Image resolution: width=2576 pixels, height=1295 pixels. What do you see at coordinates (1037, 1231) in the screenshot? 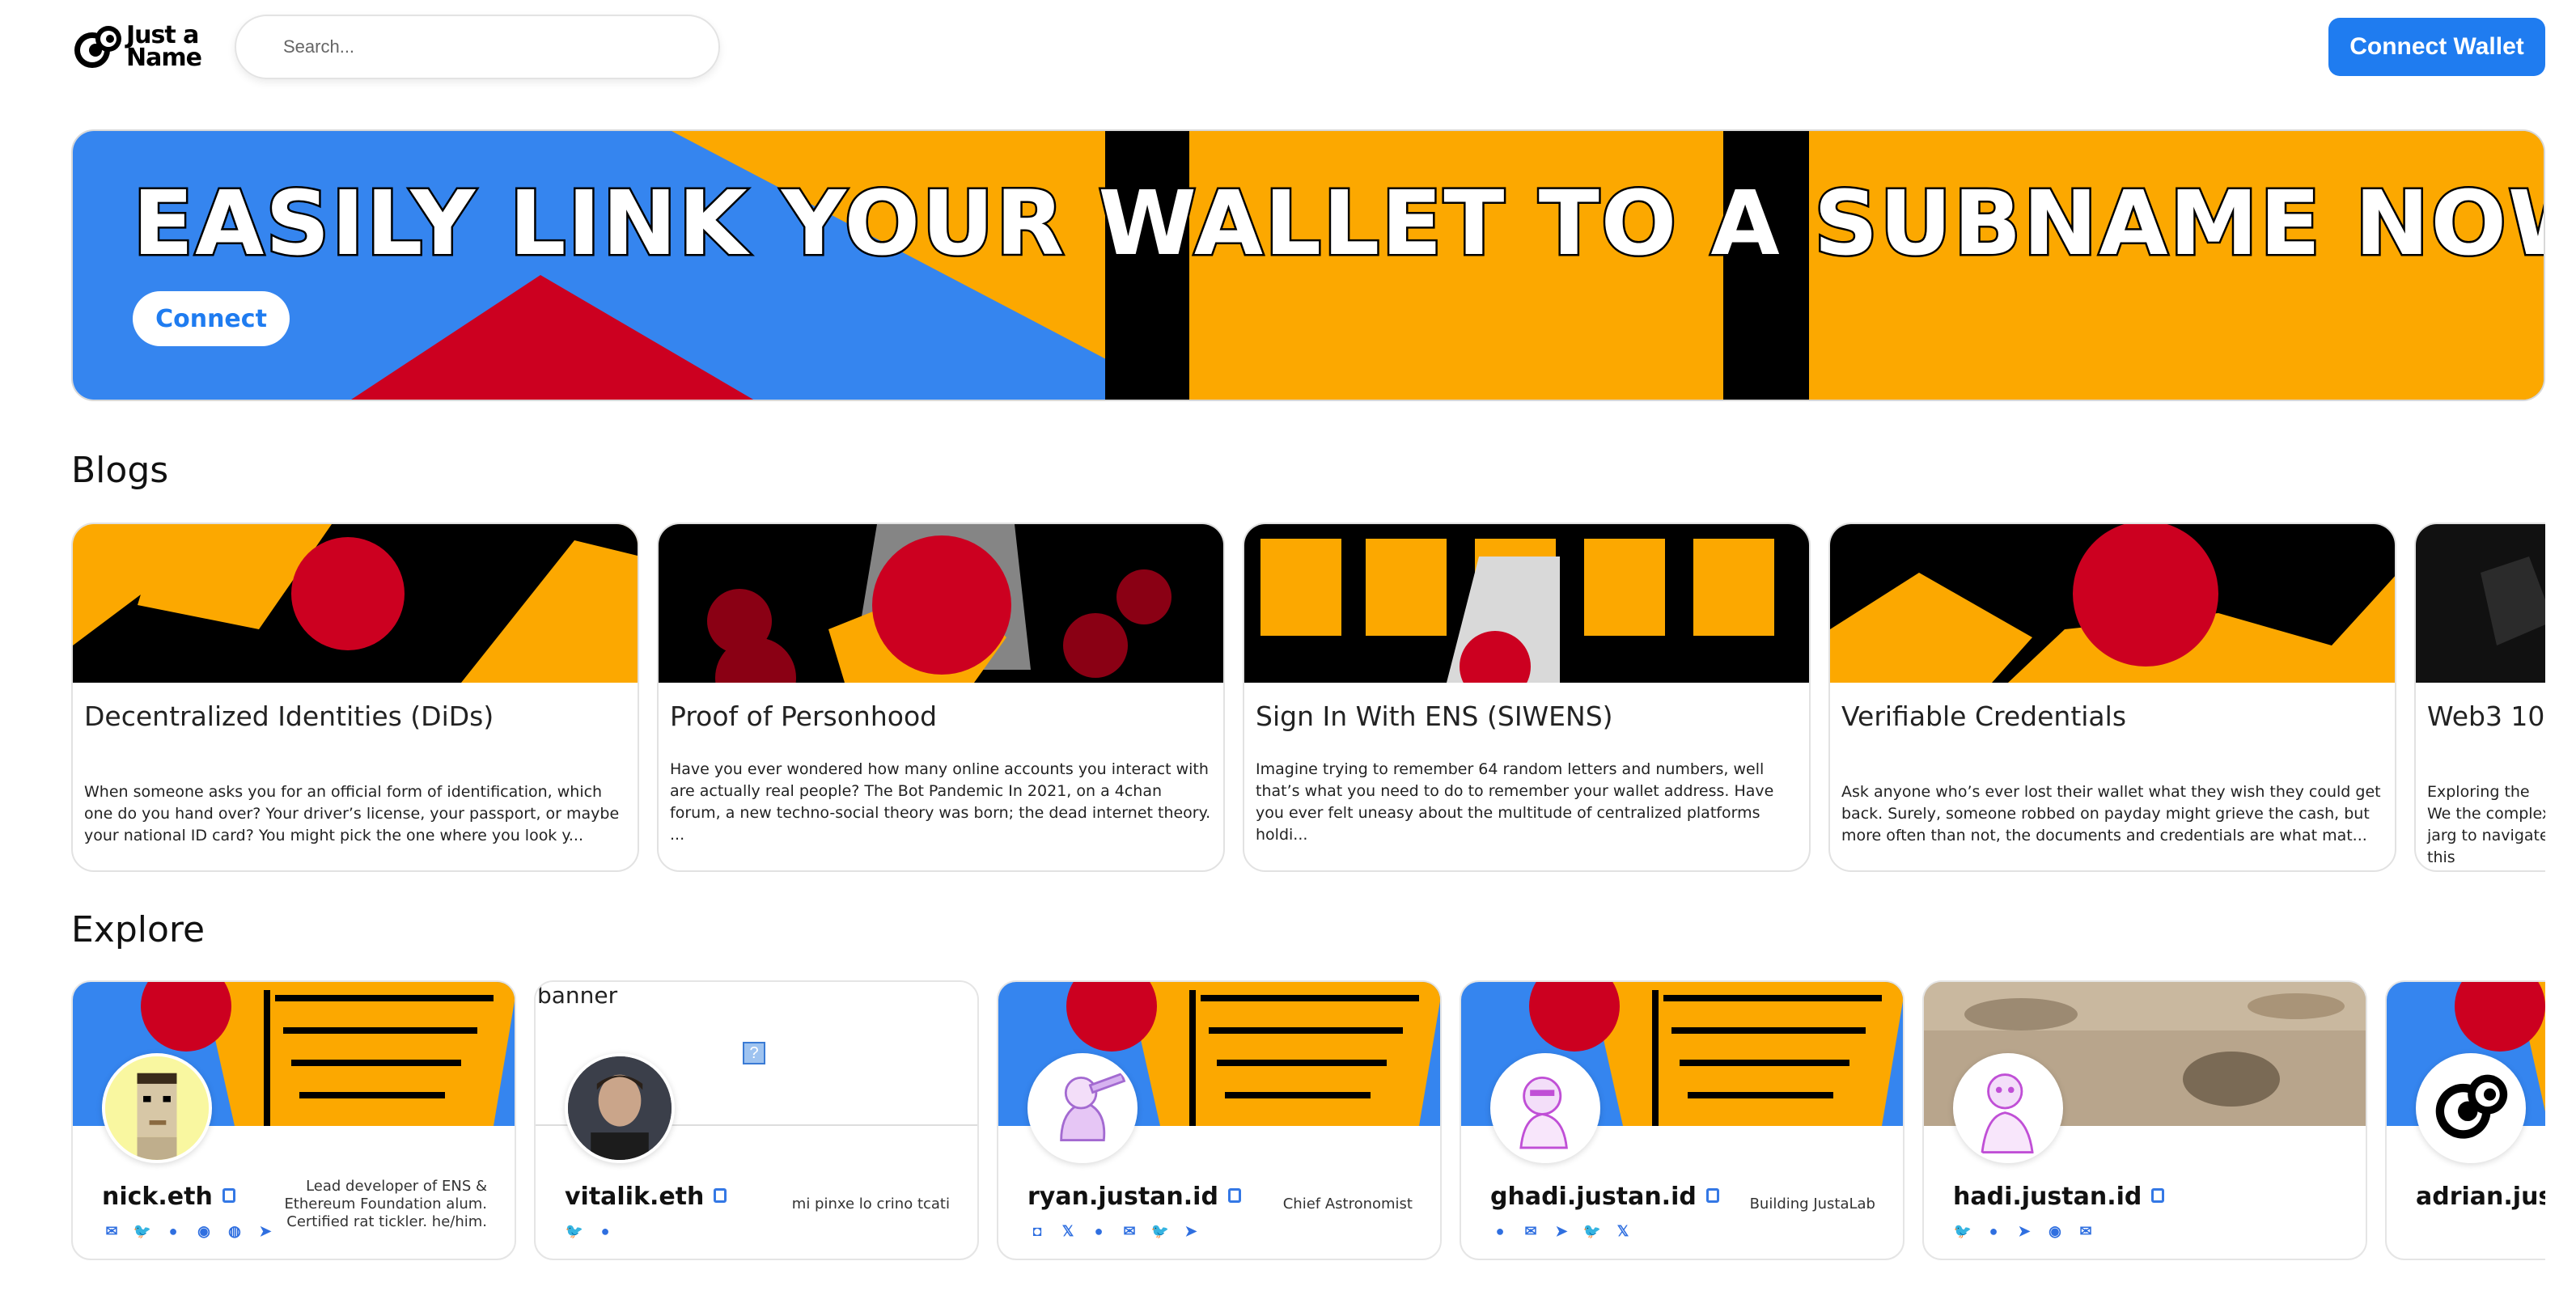
I see `instagram-icon: ◘` at bounding box center [1037, 1231].